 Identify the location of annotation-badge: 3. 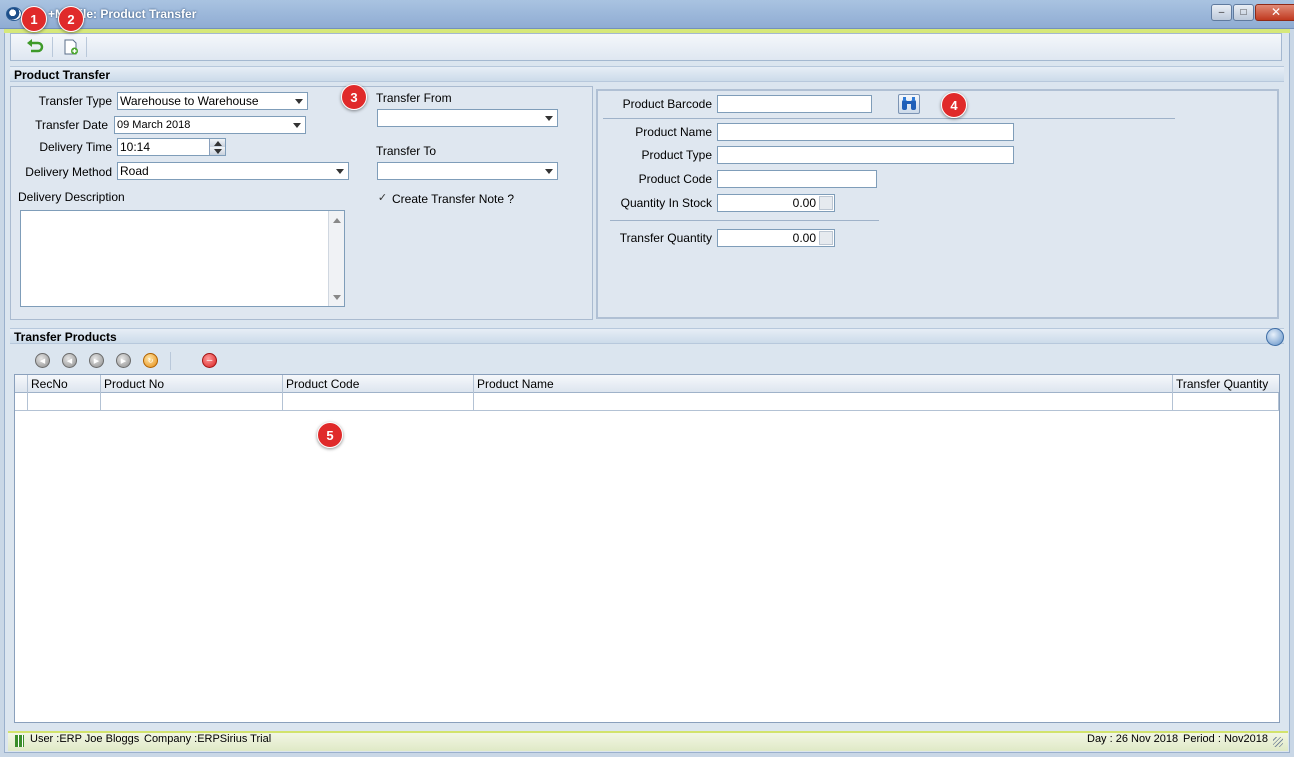
(354, 97).